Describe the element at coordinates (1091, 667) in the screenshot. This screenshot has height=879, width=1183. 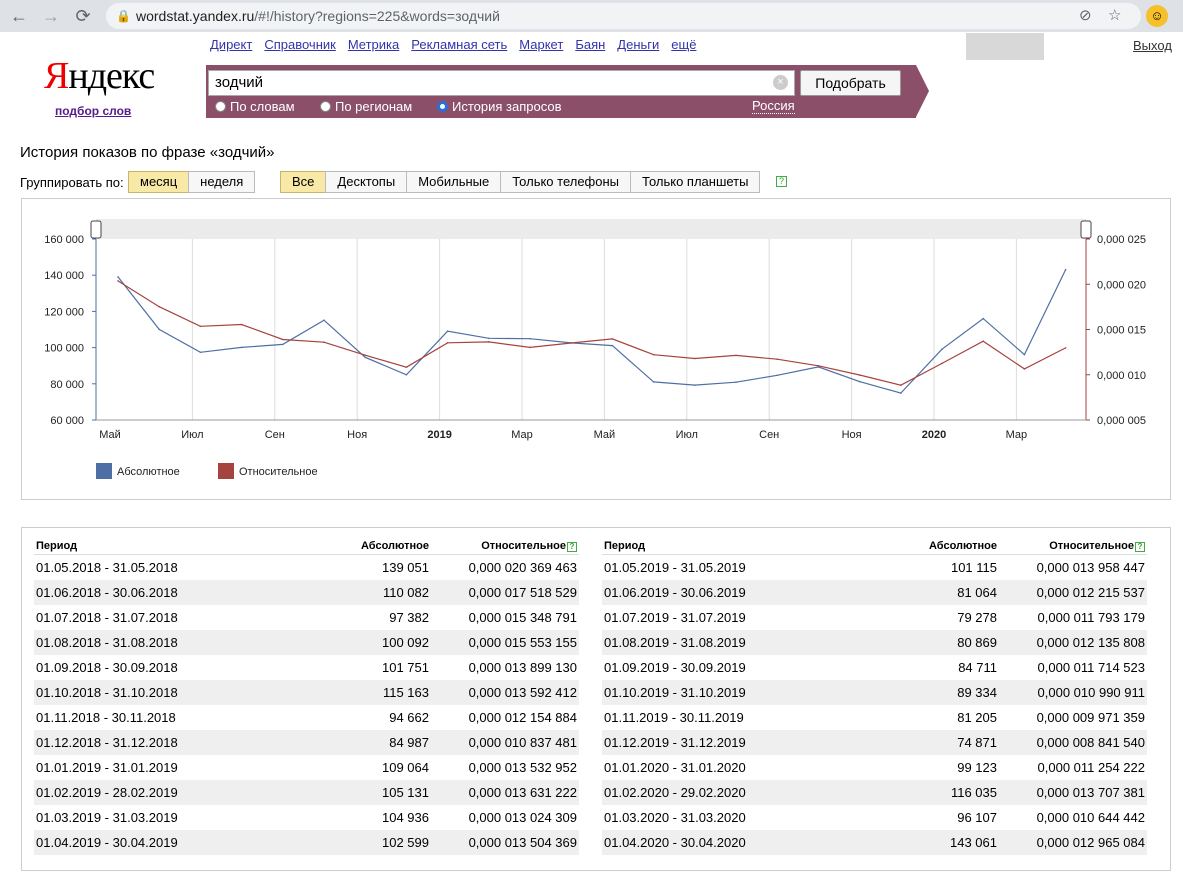
I see `cell-relative: 0,000 011 714 523` at that location.